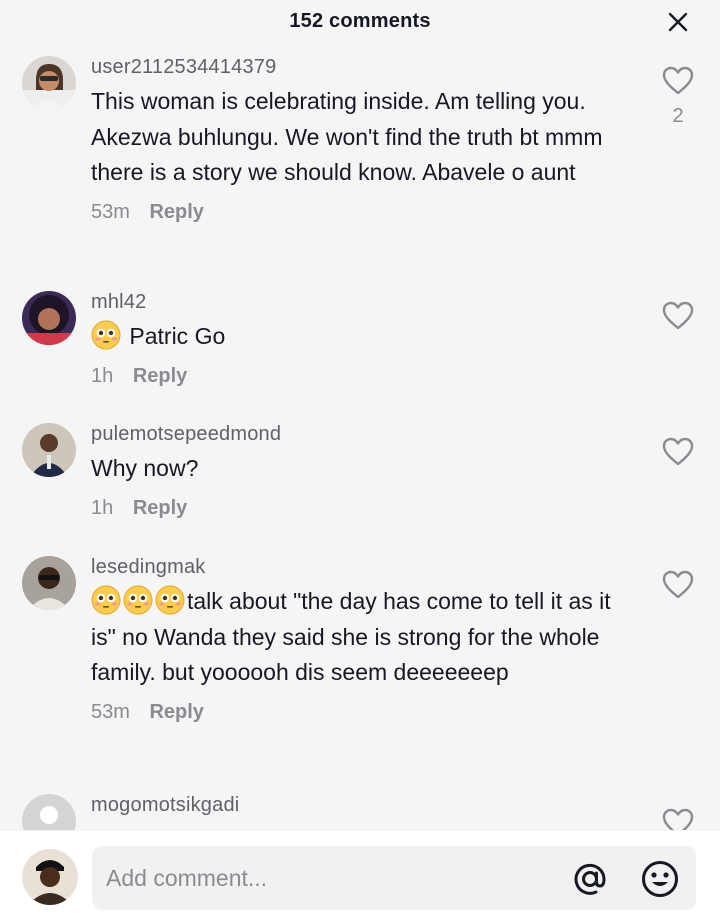 This screenshot has width=720, height=921. Describe the element at coordinates (177, 336) in the screenshot. I see `comment-text-content: Patric Go` at that location.